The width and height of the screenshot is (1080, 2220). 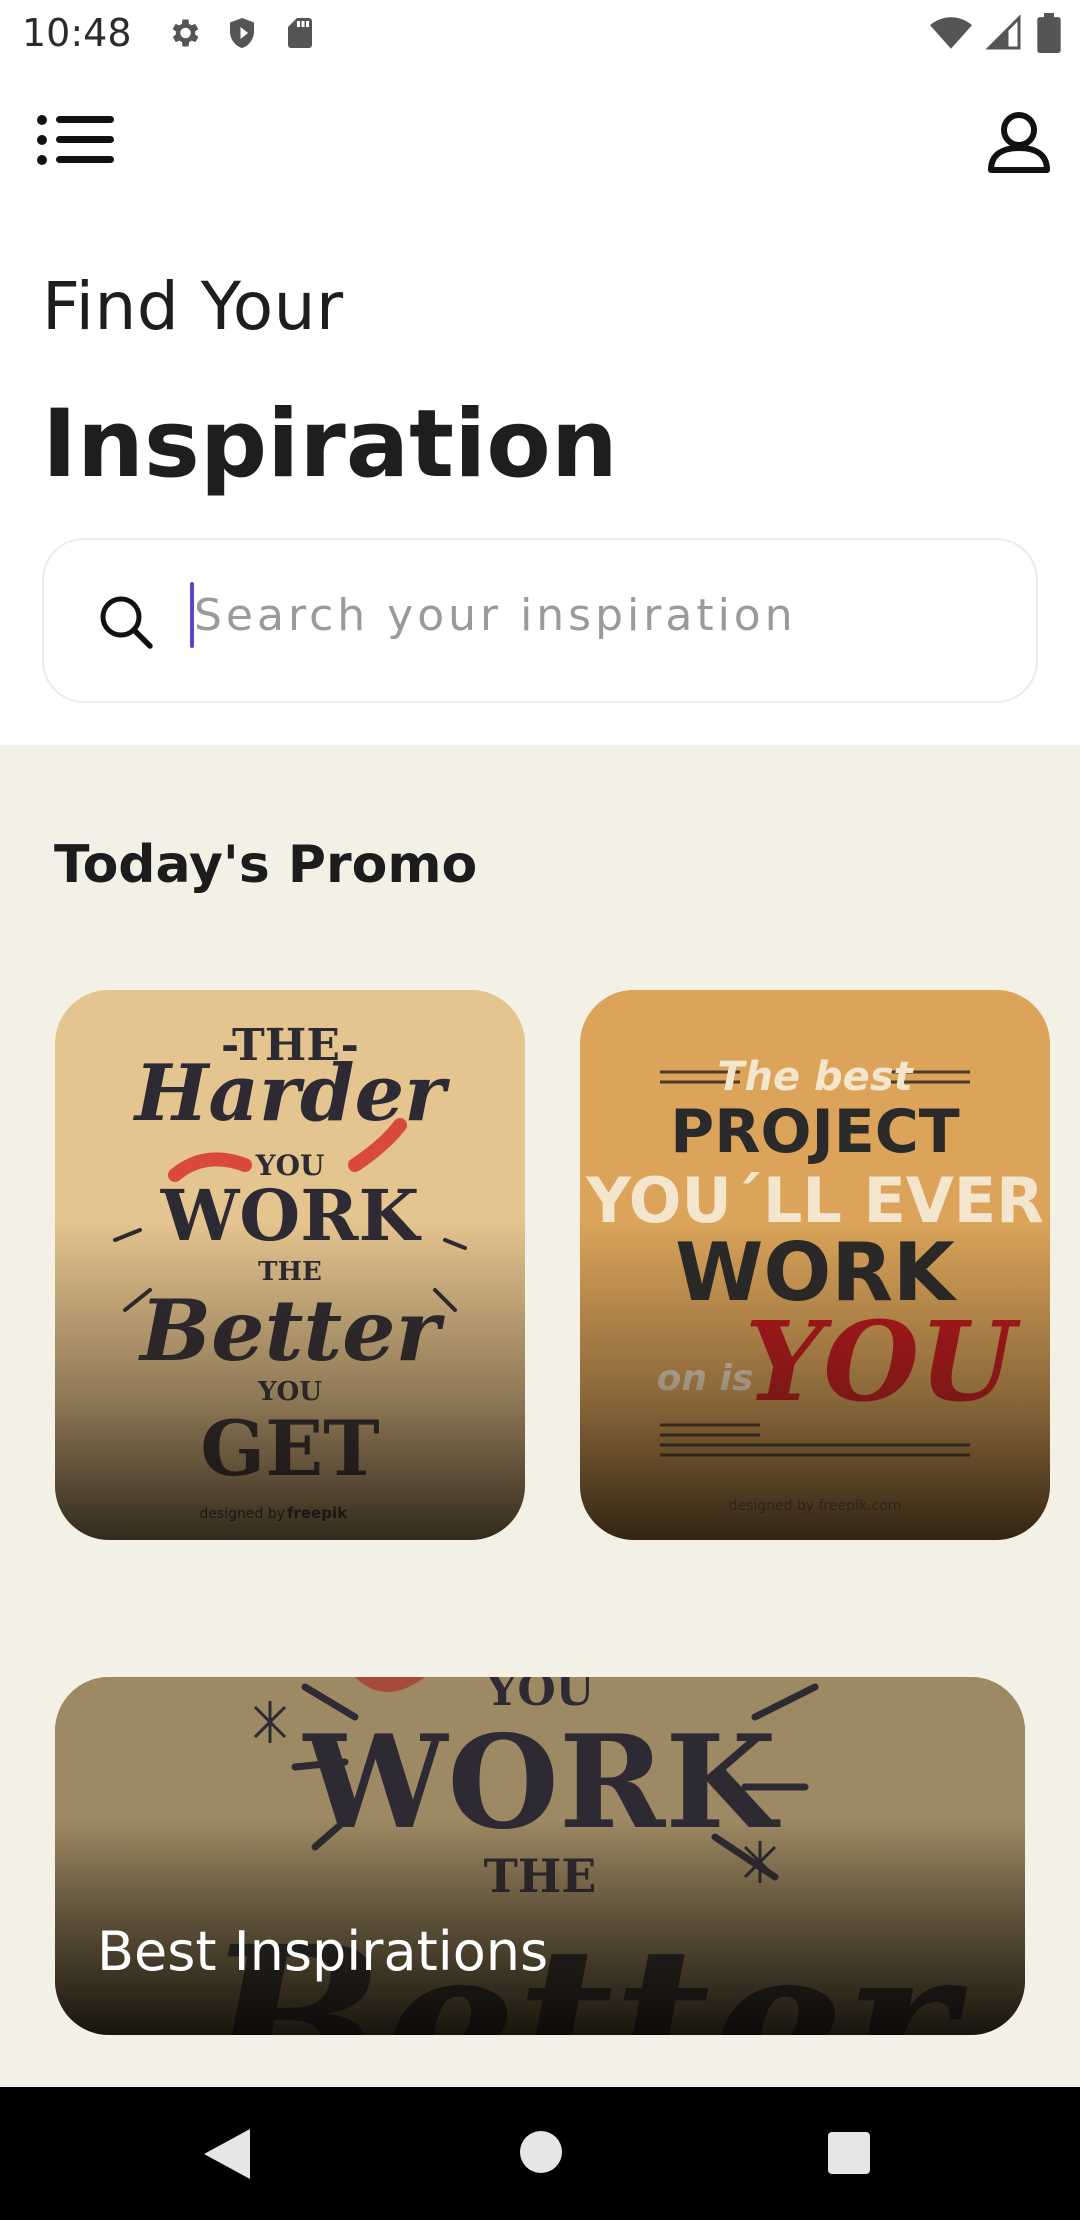 I want to click on app-bar, so click(x=540, y=141).